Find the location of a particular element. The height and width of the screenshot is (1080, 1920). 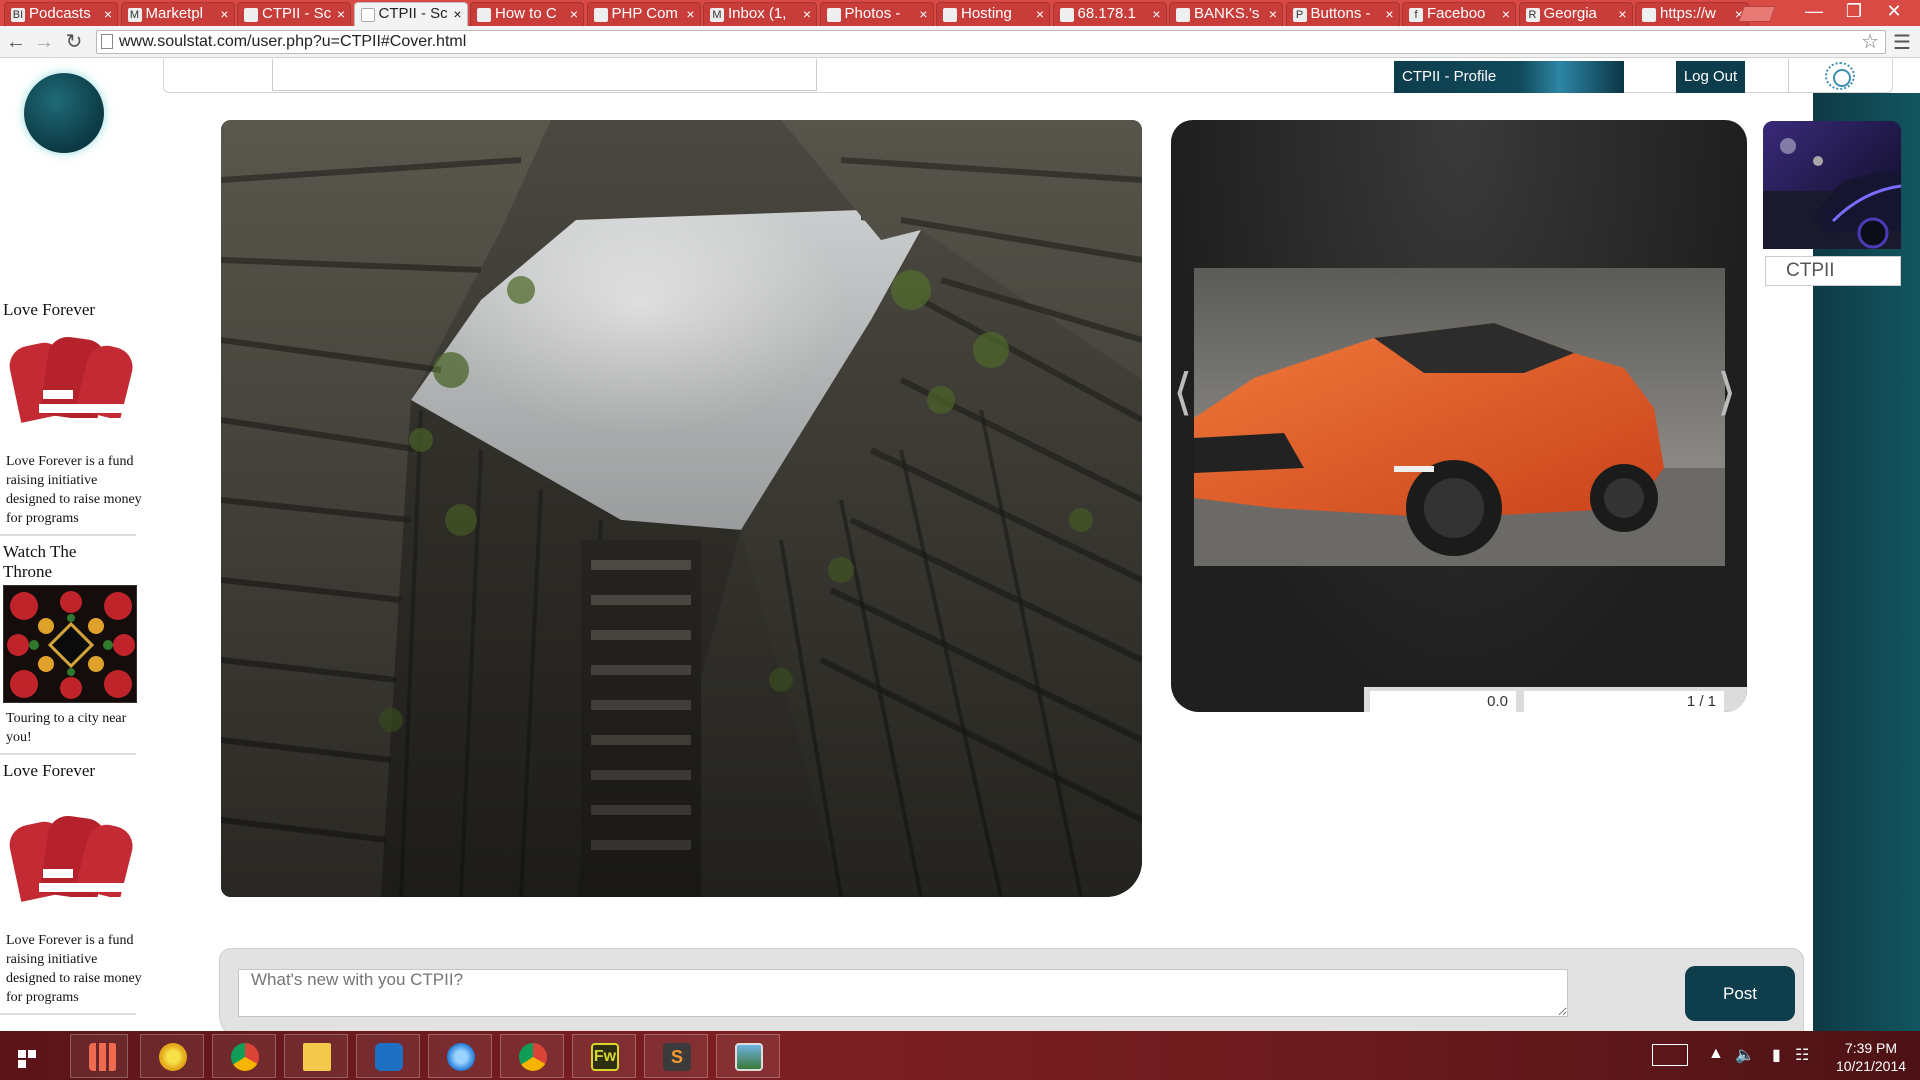

taskbar: Fw S ▲ 🔈 ▮ ☷ 7:39 PM 10/21/2014 is located at coordinates (960, 1055).